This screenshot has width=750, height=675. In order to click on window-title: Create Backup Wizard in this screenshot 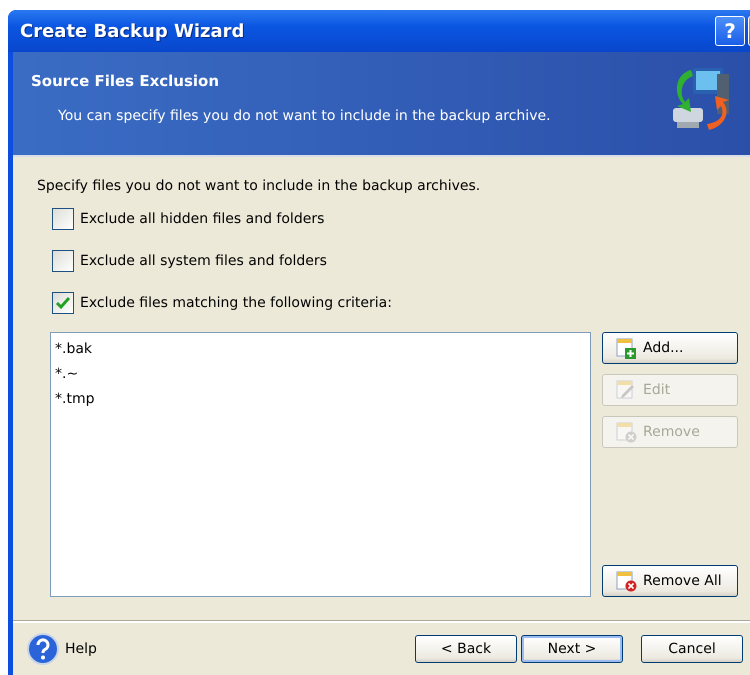, I will do `click(133, 31)`.